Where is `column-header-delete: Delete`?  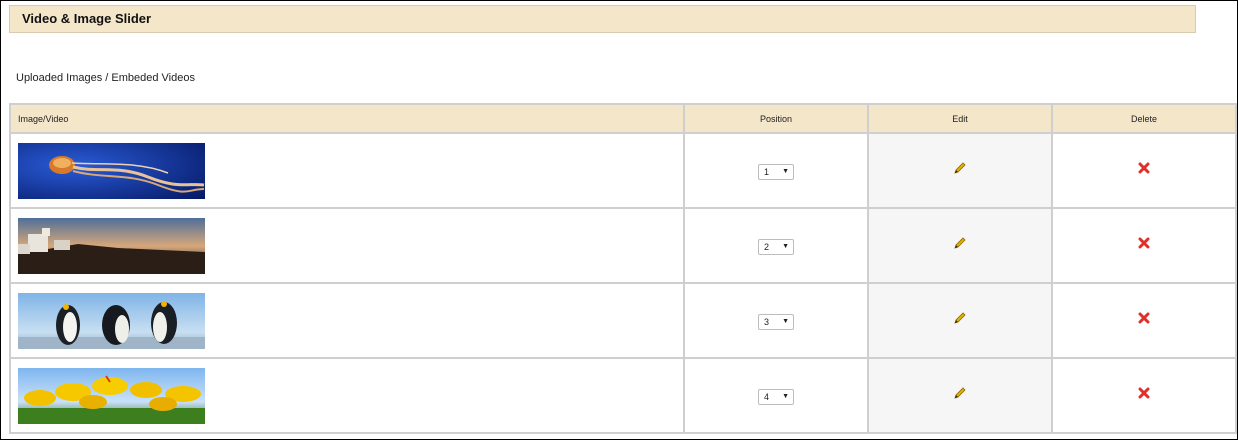 column-header-delete: Delete is located at coordinates (1144, 118).